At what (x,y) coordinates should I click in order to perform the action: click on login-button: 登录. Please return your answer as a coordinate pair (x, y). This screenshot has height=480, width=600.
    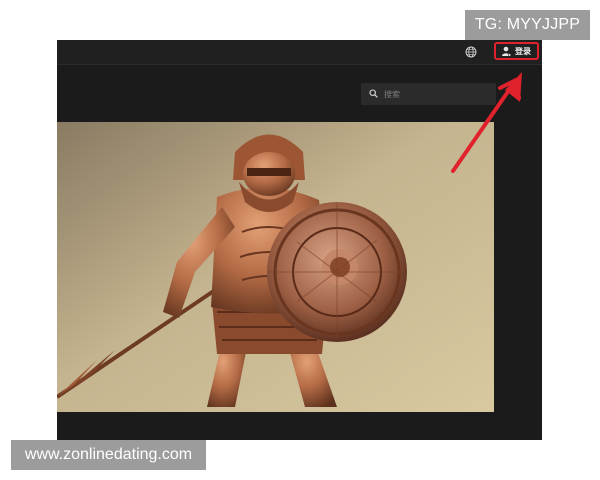
    Looking at the image, I should click on (516, 51).